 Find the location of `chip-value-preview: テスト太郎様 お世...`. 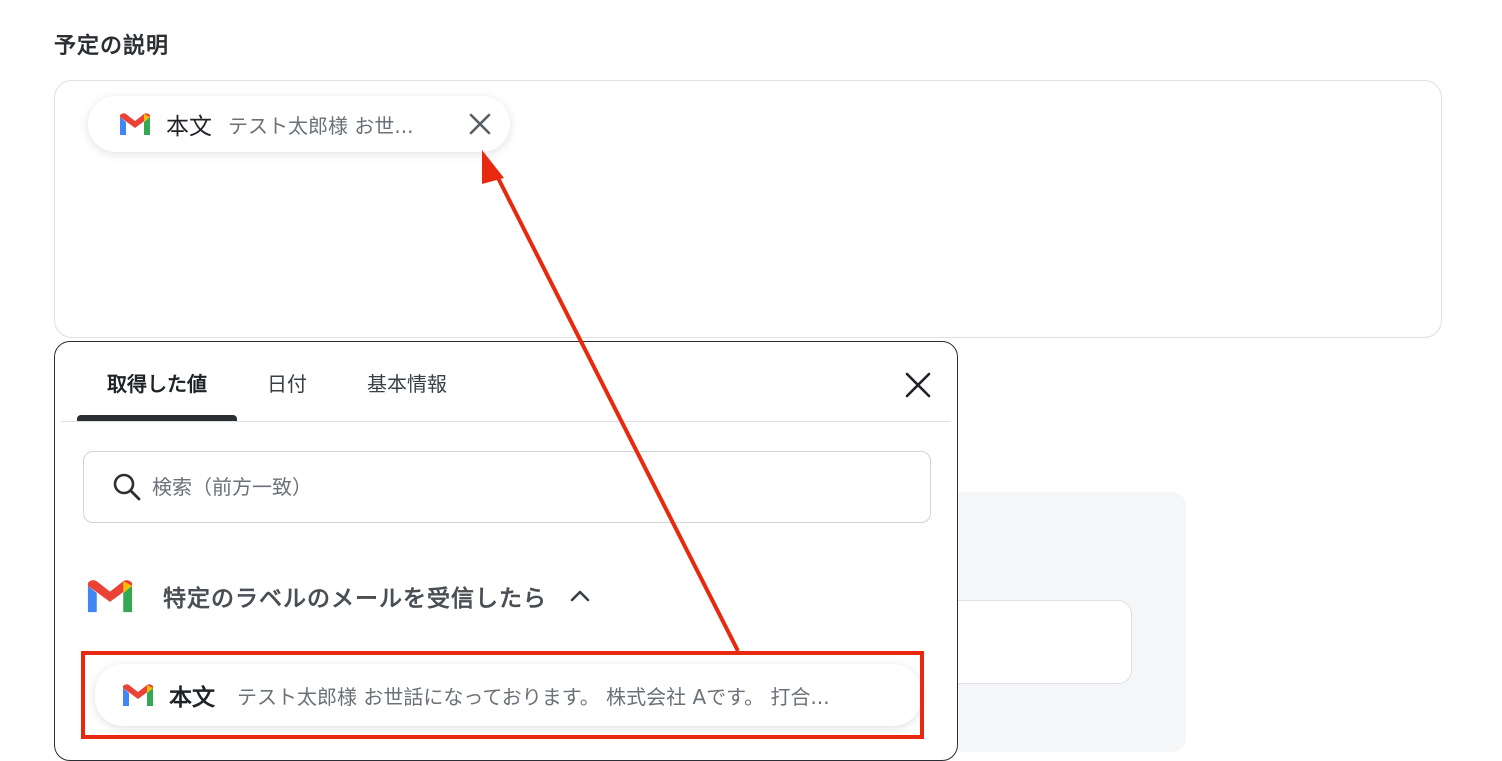

chip-value-preview: テスト太郎様 お世... is located at coordinates (321, 125).